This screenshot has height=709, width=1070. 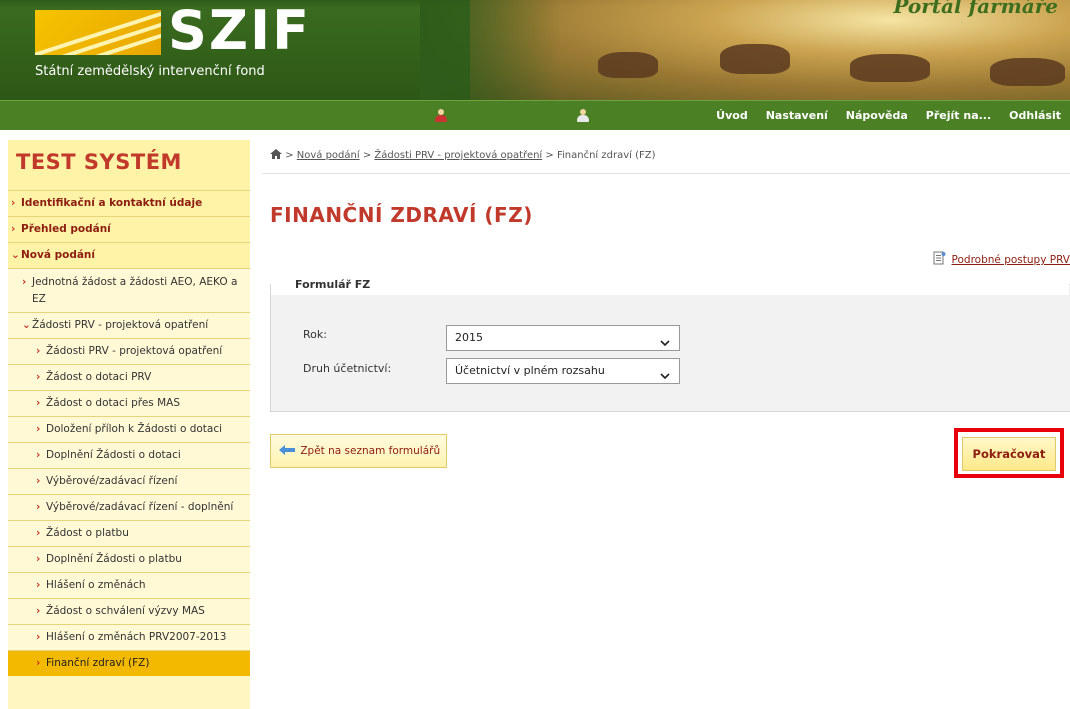 I want to click on sidebar-item-payment-request: › Žádost o platbu, so click(x=129, y=533).